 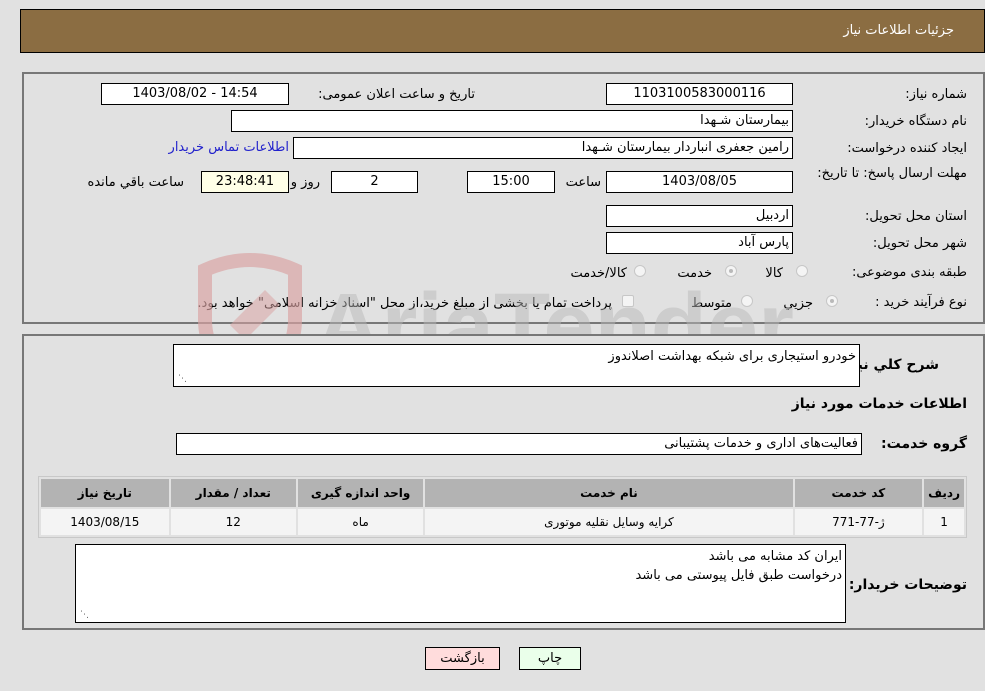 What do you see at coordinates (738, 575) in the screenshot?
I see `buyer-notes-line-2: درخواست طبق فایل پیوستی می باشد` at bounding box center [738, 575].